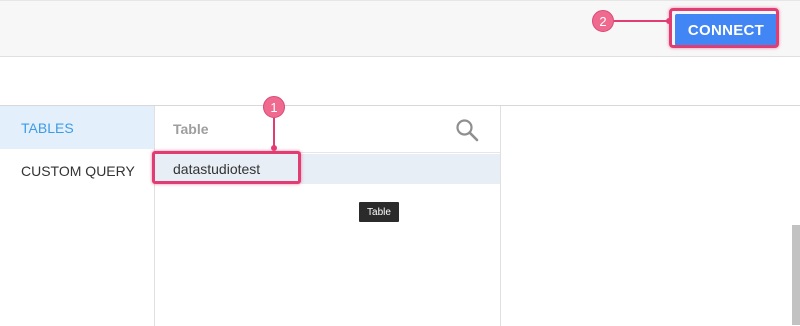 This screenshot has width=800, height=326. What do you see at coordinates (796, 275) in the screenshot?
I see `scrollbar` at bounding box center [796, 275].